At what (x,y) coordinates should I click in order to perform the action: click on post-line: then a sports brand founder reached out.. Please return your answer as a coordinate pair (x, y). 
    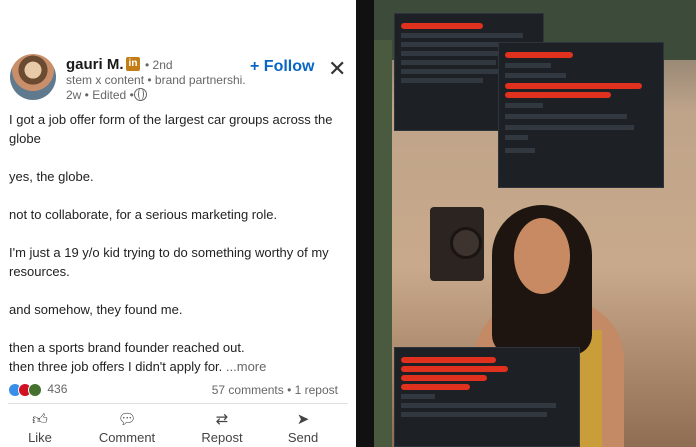
    Looking at the image, I should click on (127, 347).